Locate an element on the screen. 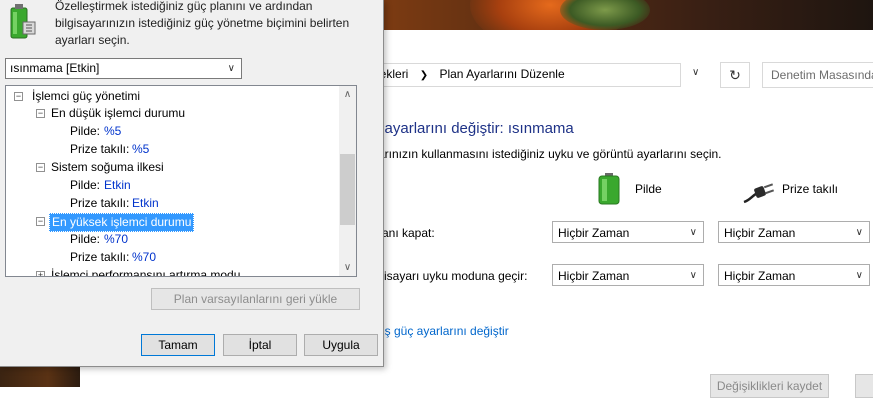  power-battery-icon is located at coordinates (23, 21).